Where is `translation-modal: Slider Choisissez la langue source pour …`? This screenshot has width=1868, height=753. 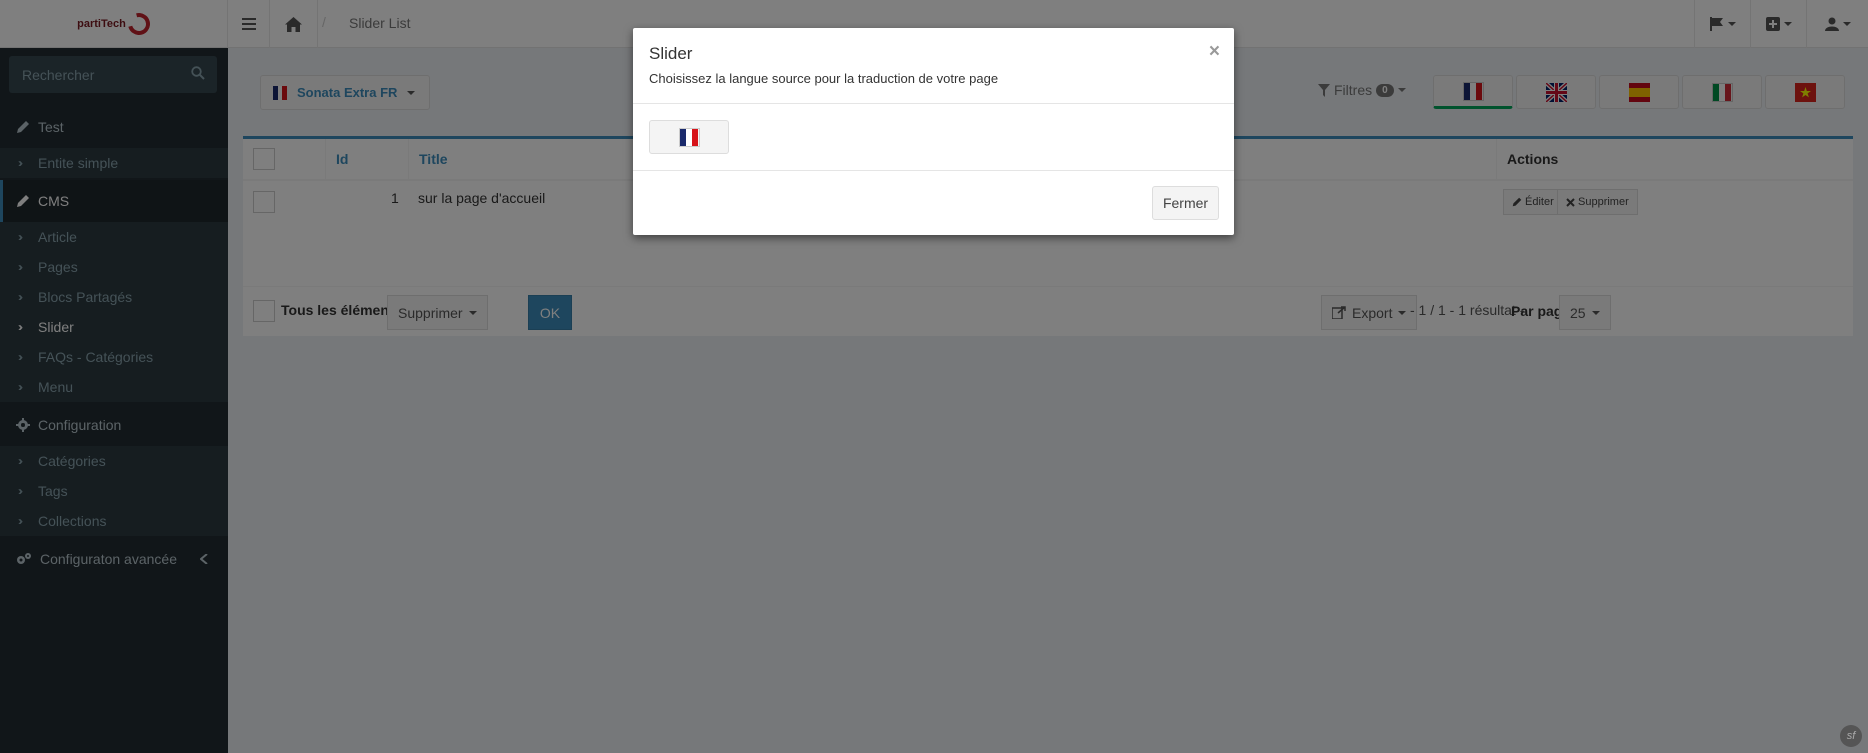
translation-modal: Slider Choisissez la langue source pour … is located at coordinates (933, 131).